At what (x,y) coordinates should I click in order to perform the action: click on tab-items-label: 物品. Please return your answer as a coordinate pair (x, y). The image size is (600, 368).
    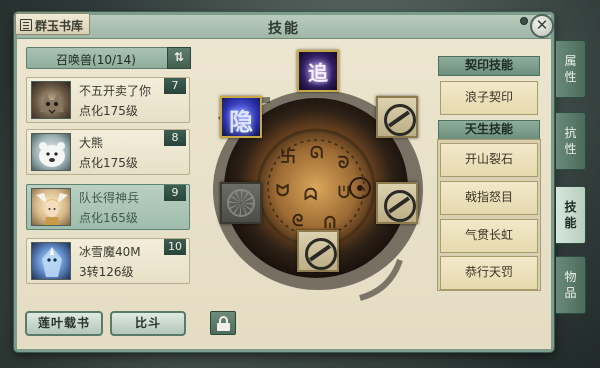
    Looking at the image, I should click on (570, 285).